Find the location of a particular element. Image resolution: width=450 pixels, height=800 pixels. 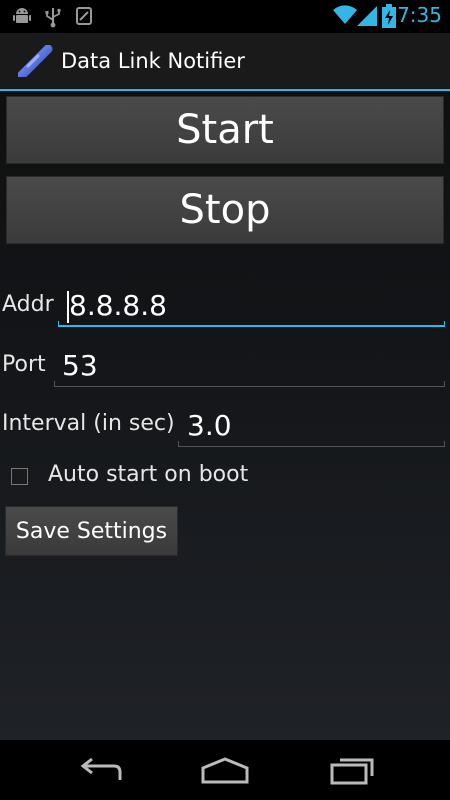

auto-start-checkbox is located at coordinates (19, 476).